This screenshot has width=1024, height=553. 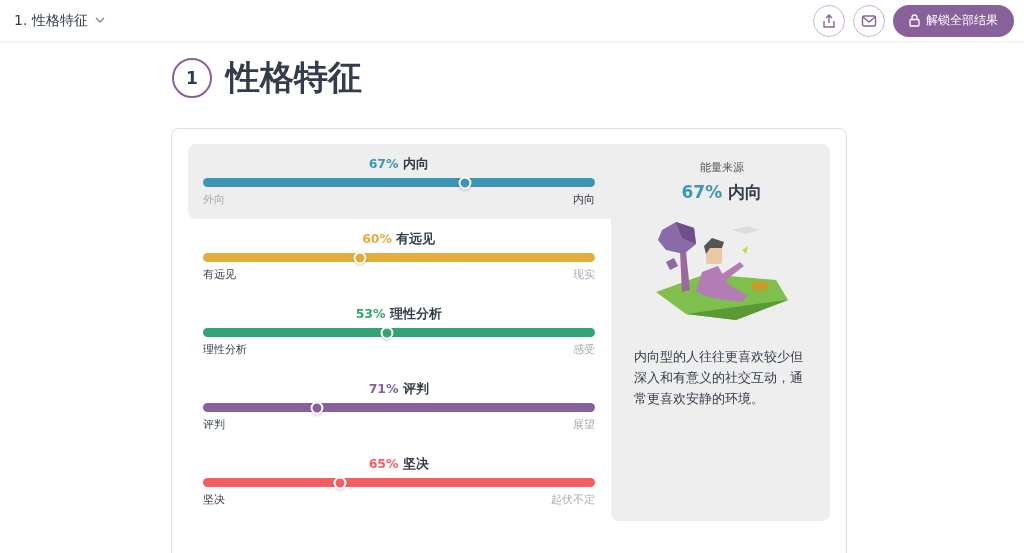 What do you see at coordinates (398, 388) in the screenshot?
I see `trait-label: 71% 评判` at bounding box center [398, 388].